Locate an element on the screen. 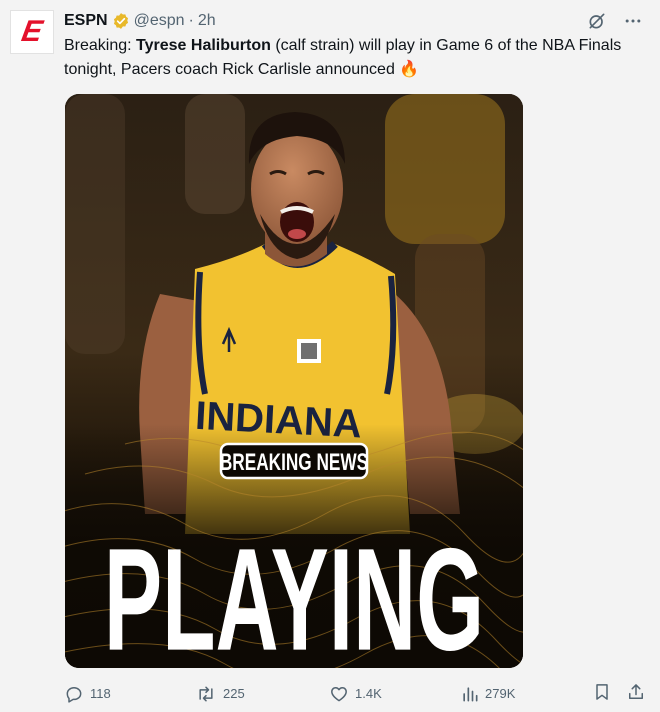  action-bar: 118 225 1.4K 279K is located at coordinates (355, 694).